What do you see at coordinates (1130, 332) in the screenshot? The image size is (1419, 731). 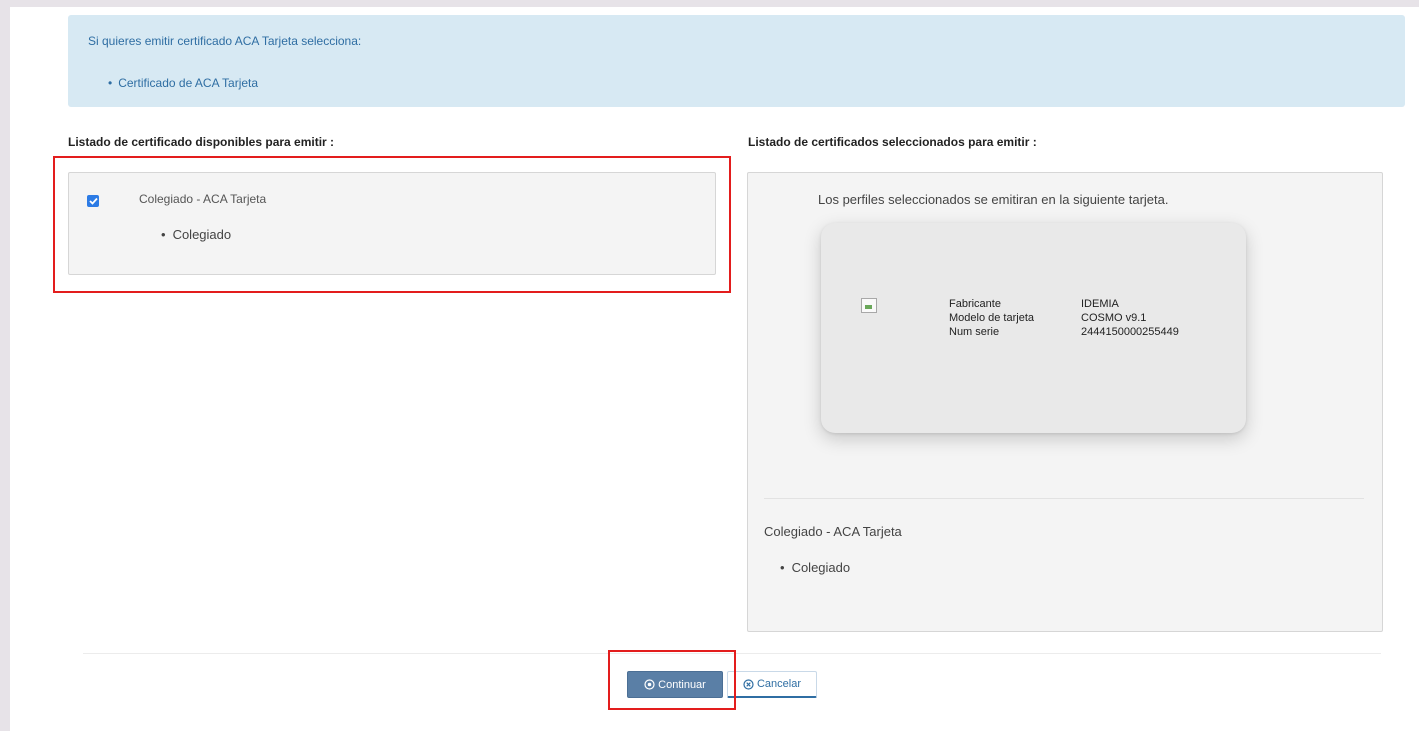 I see `card-value: 2444150000255449` at bounding box center [1130, 332].